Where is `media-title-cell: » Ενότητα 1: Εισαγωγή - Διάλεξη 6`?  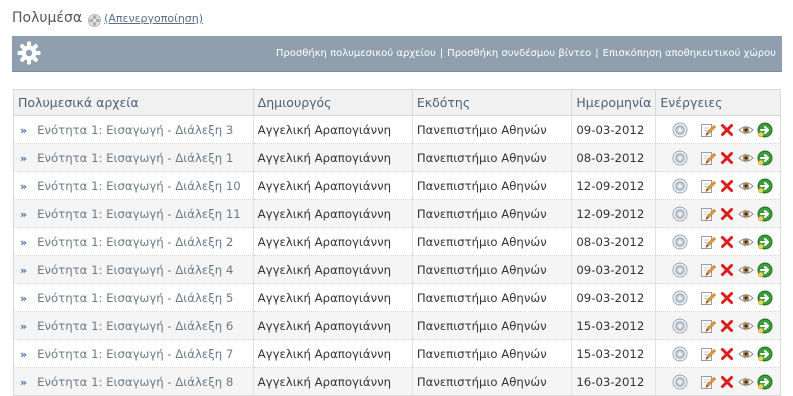 media-title-cell: » Ενότητα 1: Εισαγωγή - Διάλεξη 6 is located at coordinates (133, 325).